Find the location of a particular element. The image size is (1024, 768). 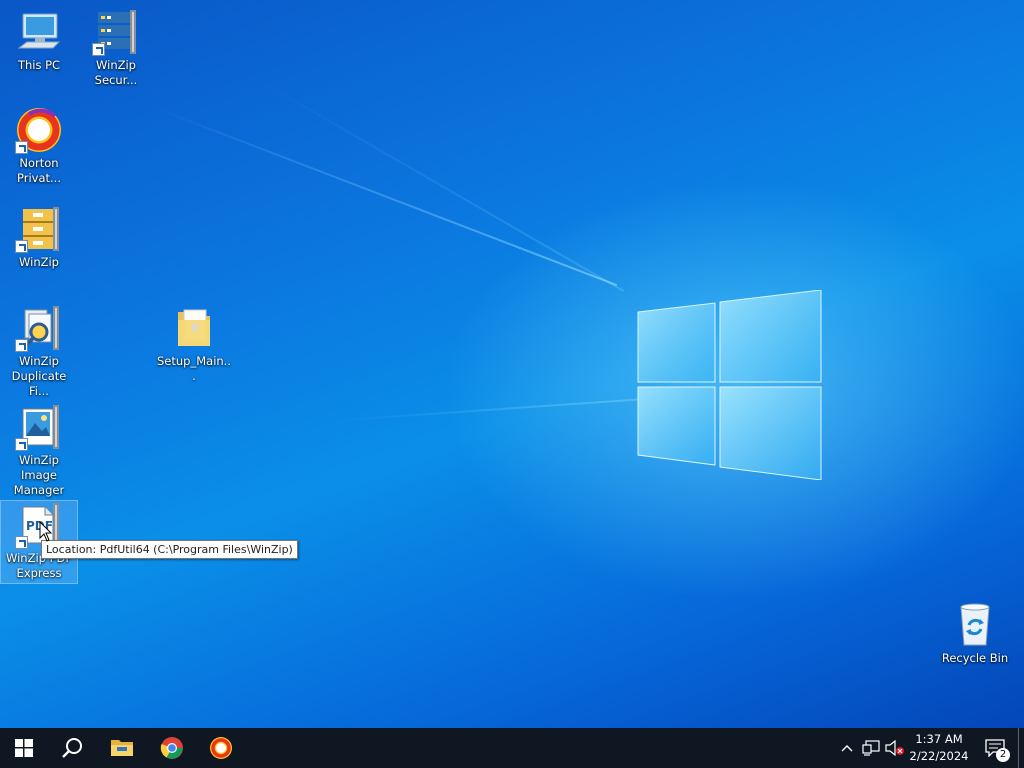

this-pc-icon is located at coordinates (39, 32).